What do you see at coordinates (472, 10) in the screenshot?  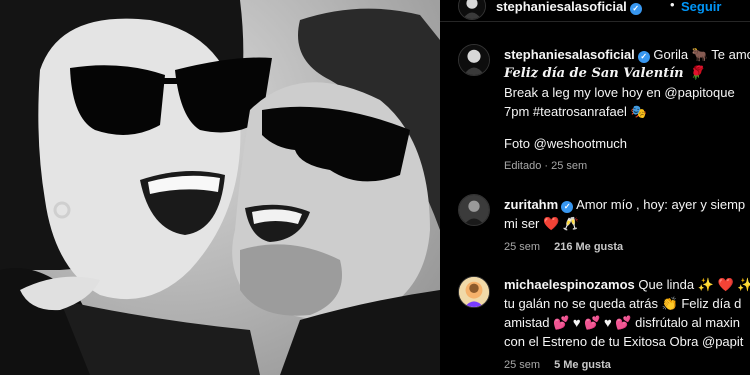 I see `author-avatar` at bounding box center [472, 10].